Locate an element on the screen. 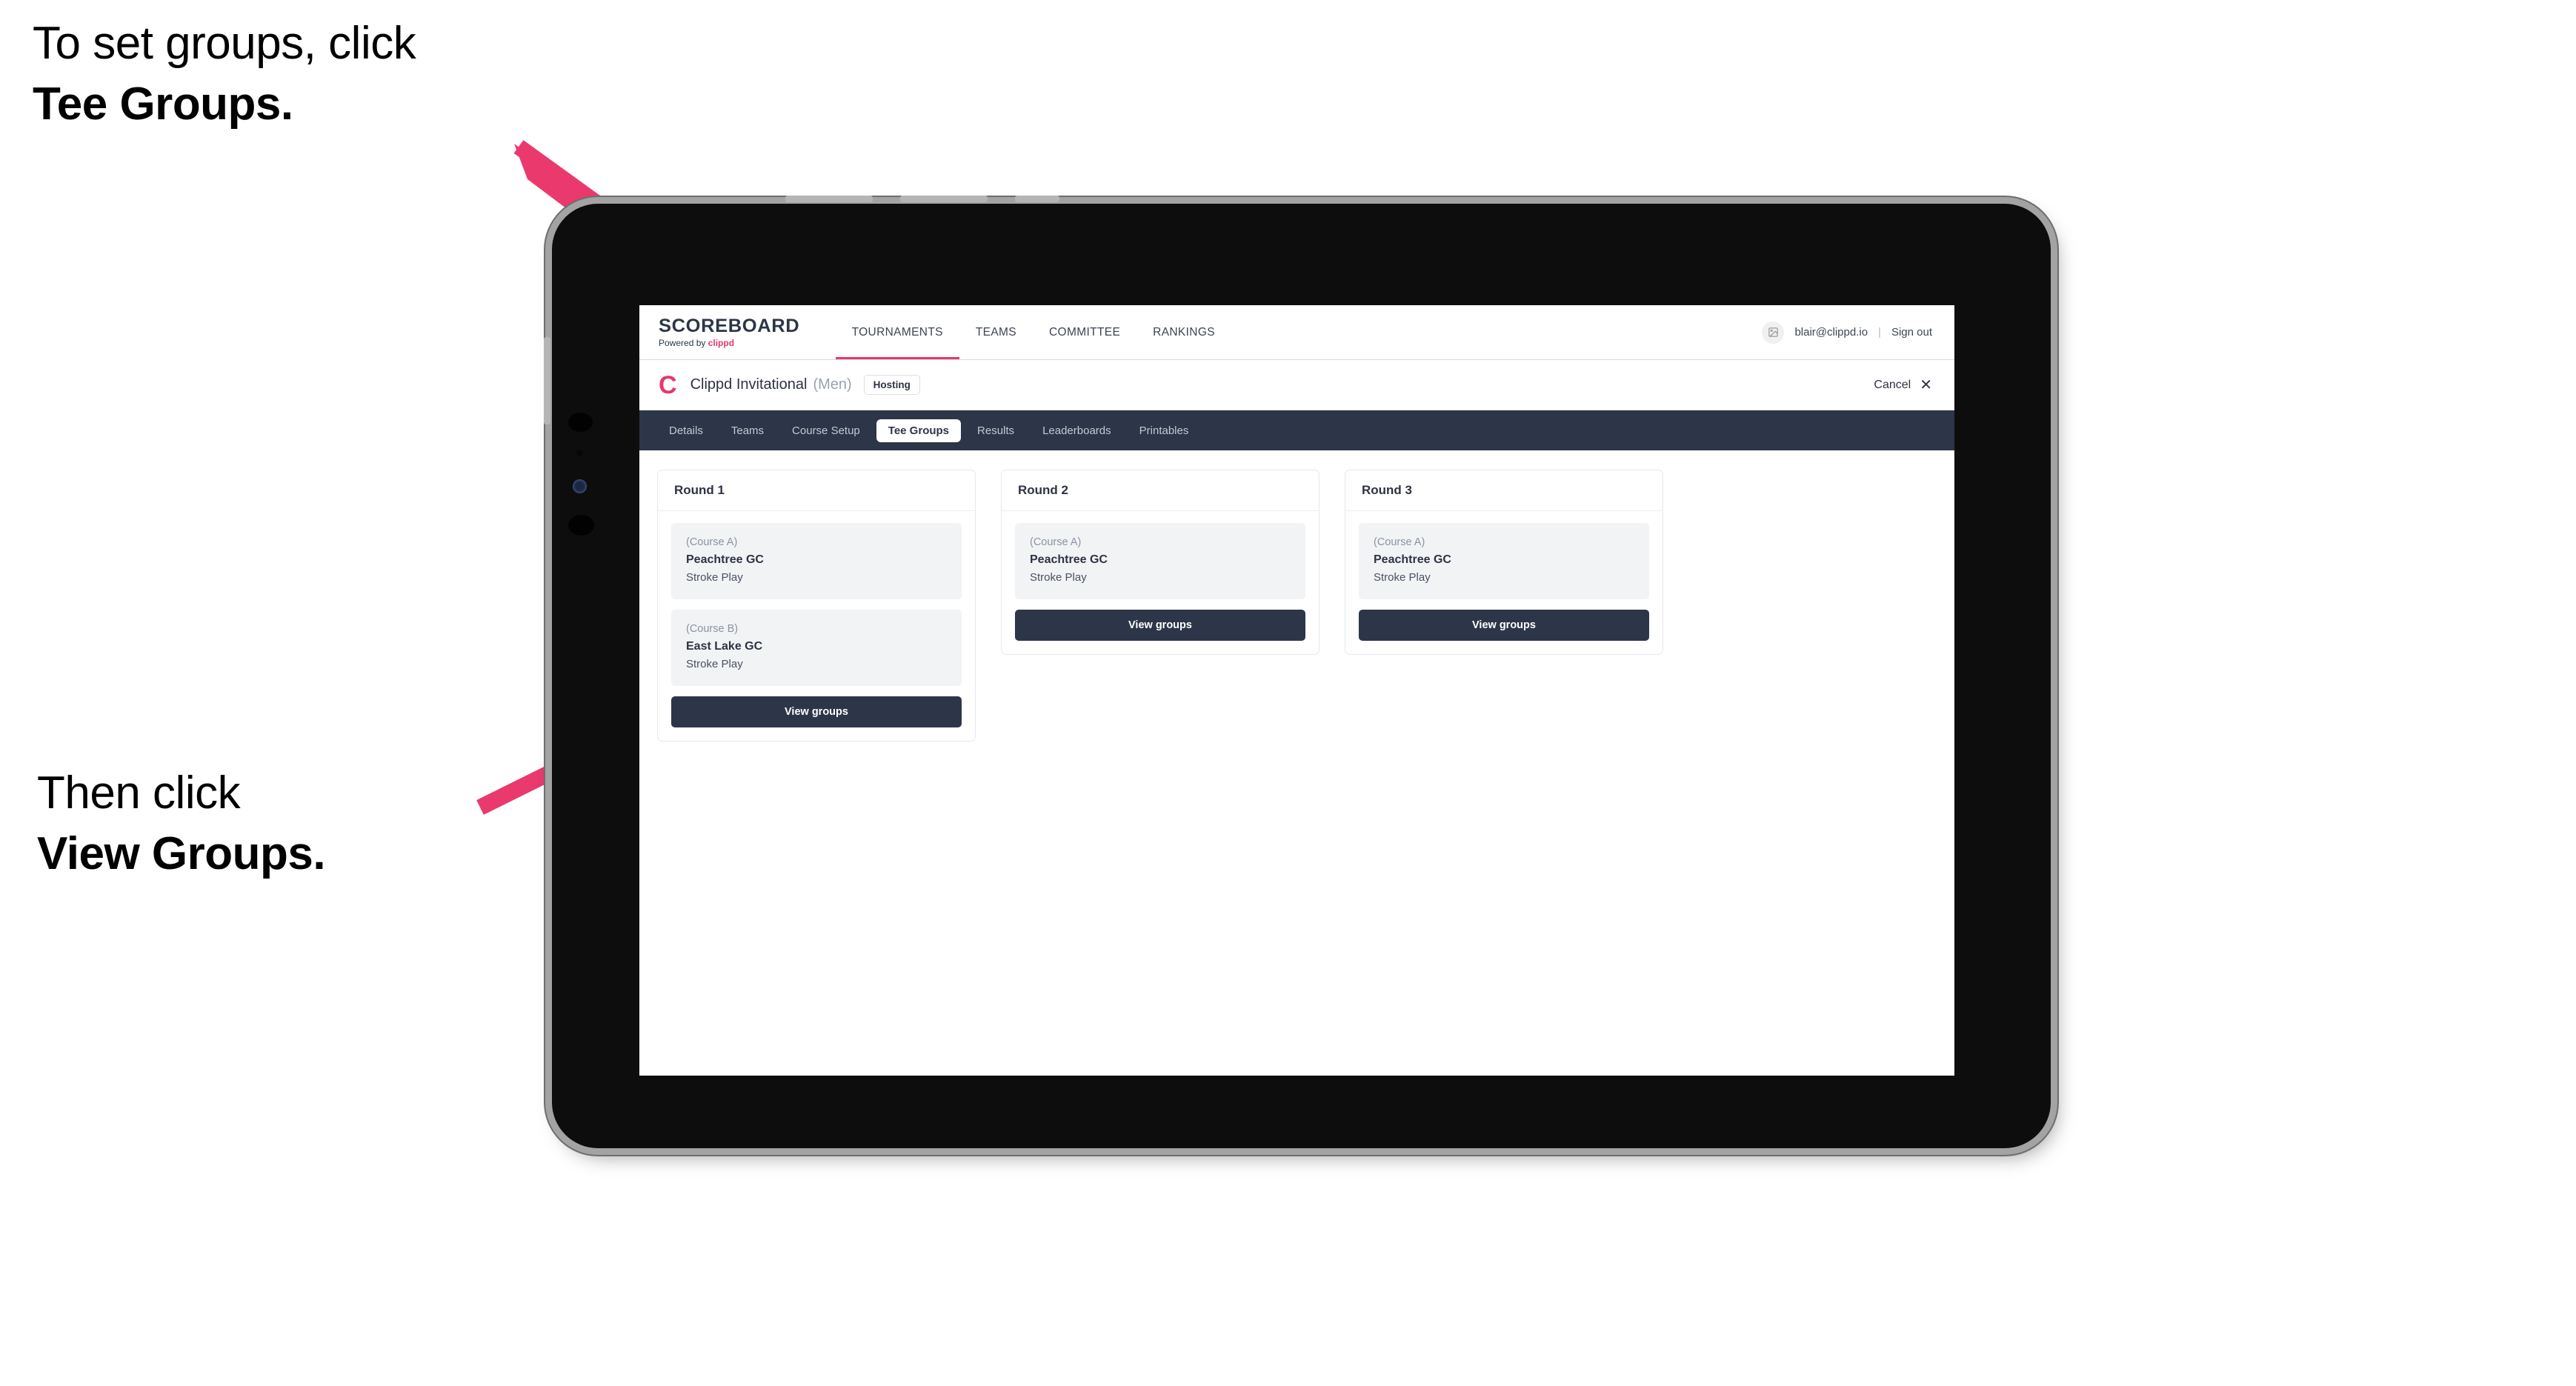 The image size is (2576, 1386). cancel-button: Cancel ✕ is located at coordinates (1903, 385).